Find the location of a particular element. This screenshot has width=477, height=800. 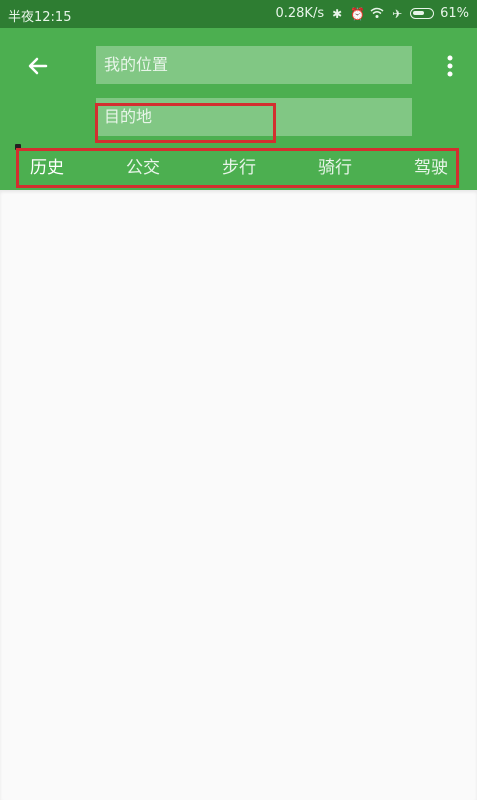

status-icons: 0.28K/s ✱ ⏰ ✈ 61% is located at coordinates (372, 13).